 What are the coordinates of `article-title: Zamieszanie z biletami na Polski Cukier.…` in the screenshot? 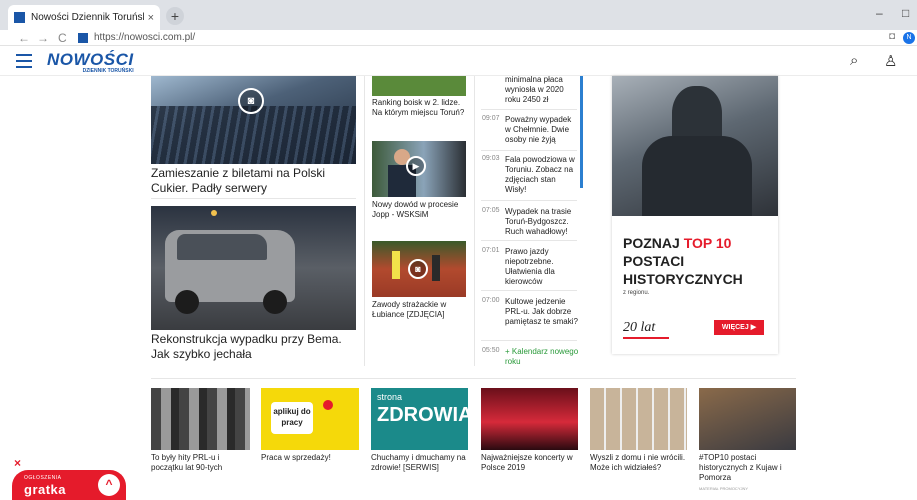 It's located at (251, 181).